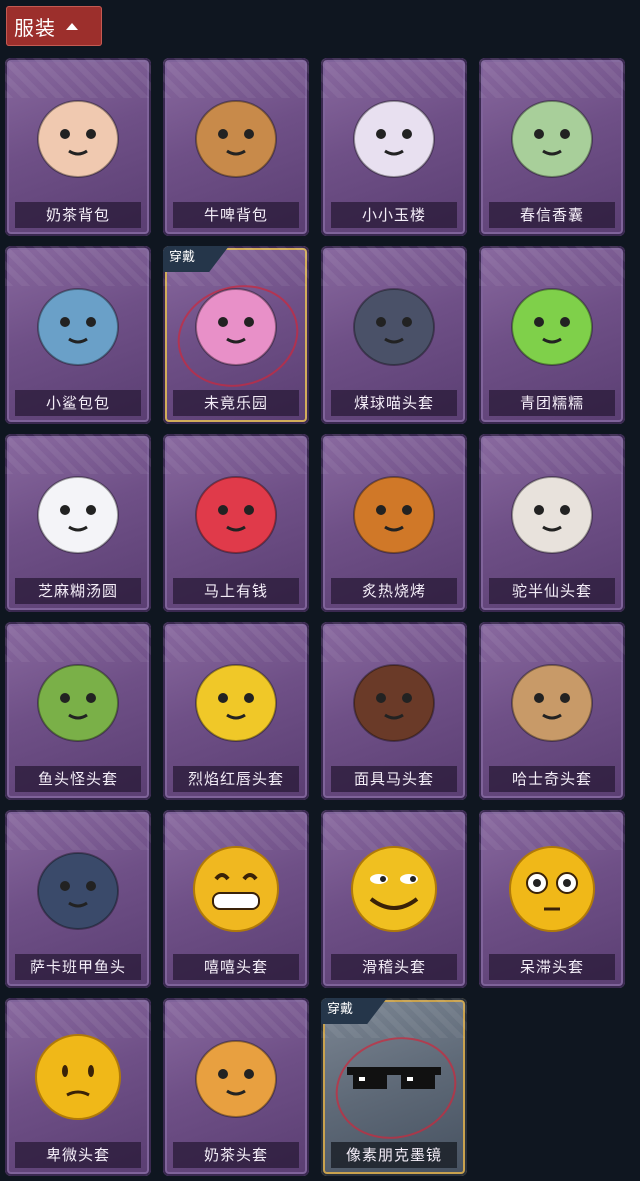 This screenshot has width=640, height=1181. Describe the element at coordinates (78, 779) in the screenshot. I see `costume-label: 鱼头怪头套` at that location.